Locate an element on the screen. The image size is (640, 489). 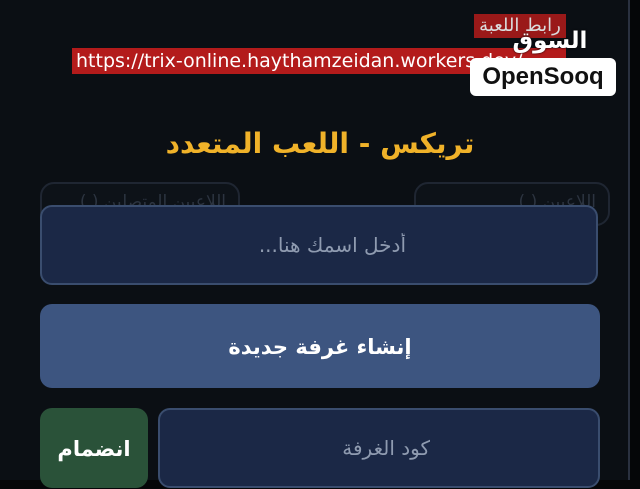
room-code-field is located at coordinates (379, 448).